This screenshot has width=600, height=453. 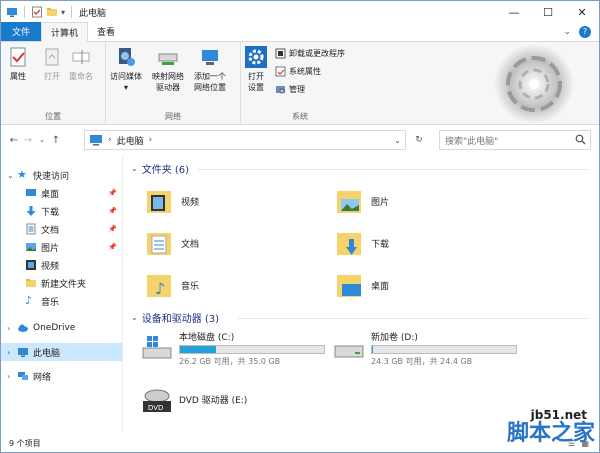 I want to click on nav-item-downloads: 下载 📌, so click(x=61, y=211).